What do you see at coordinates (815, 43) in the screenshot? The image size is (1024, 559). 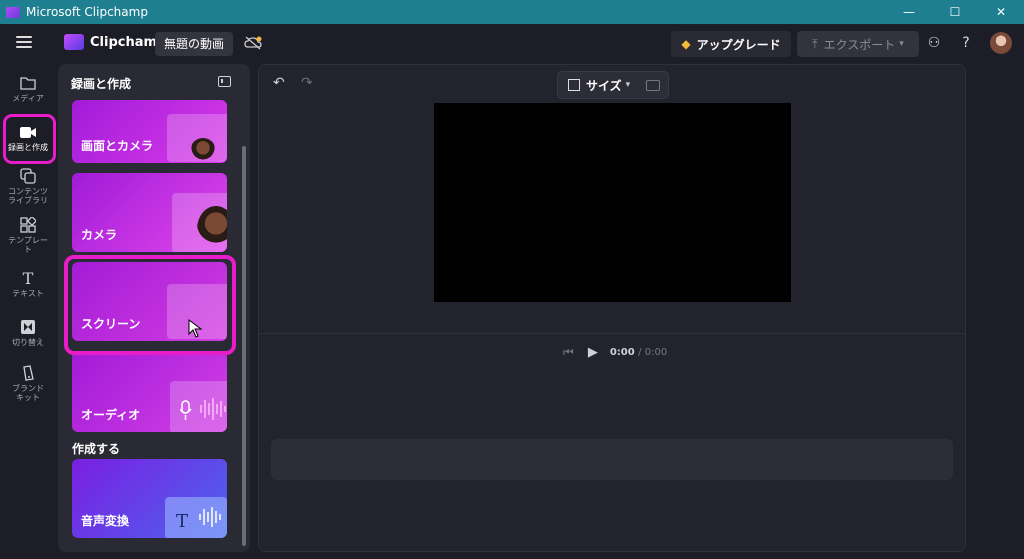 I see `upload-arrow-icon: ⤒` at bounding box center [815, 43].